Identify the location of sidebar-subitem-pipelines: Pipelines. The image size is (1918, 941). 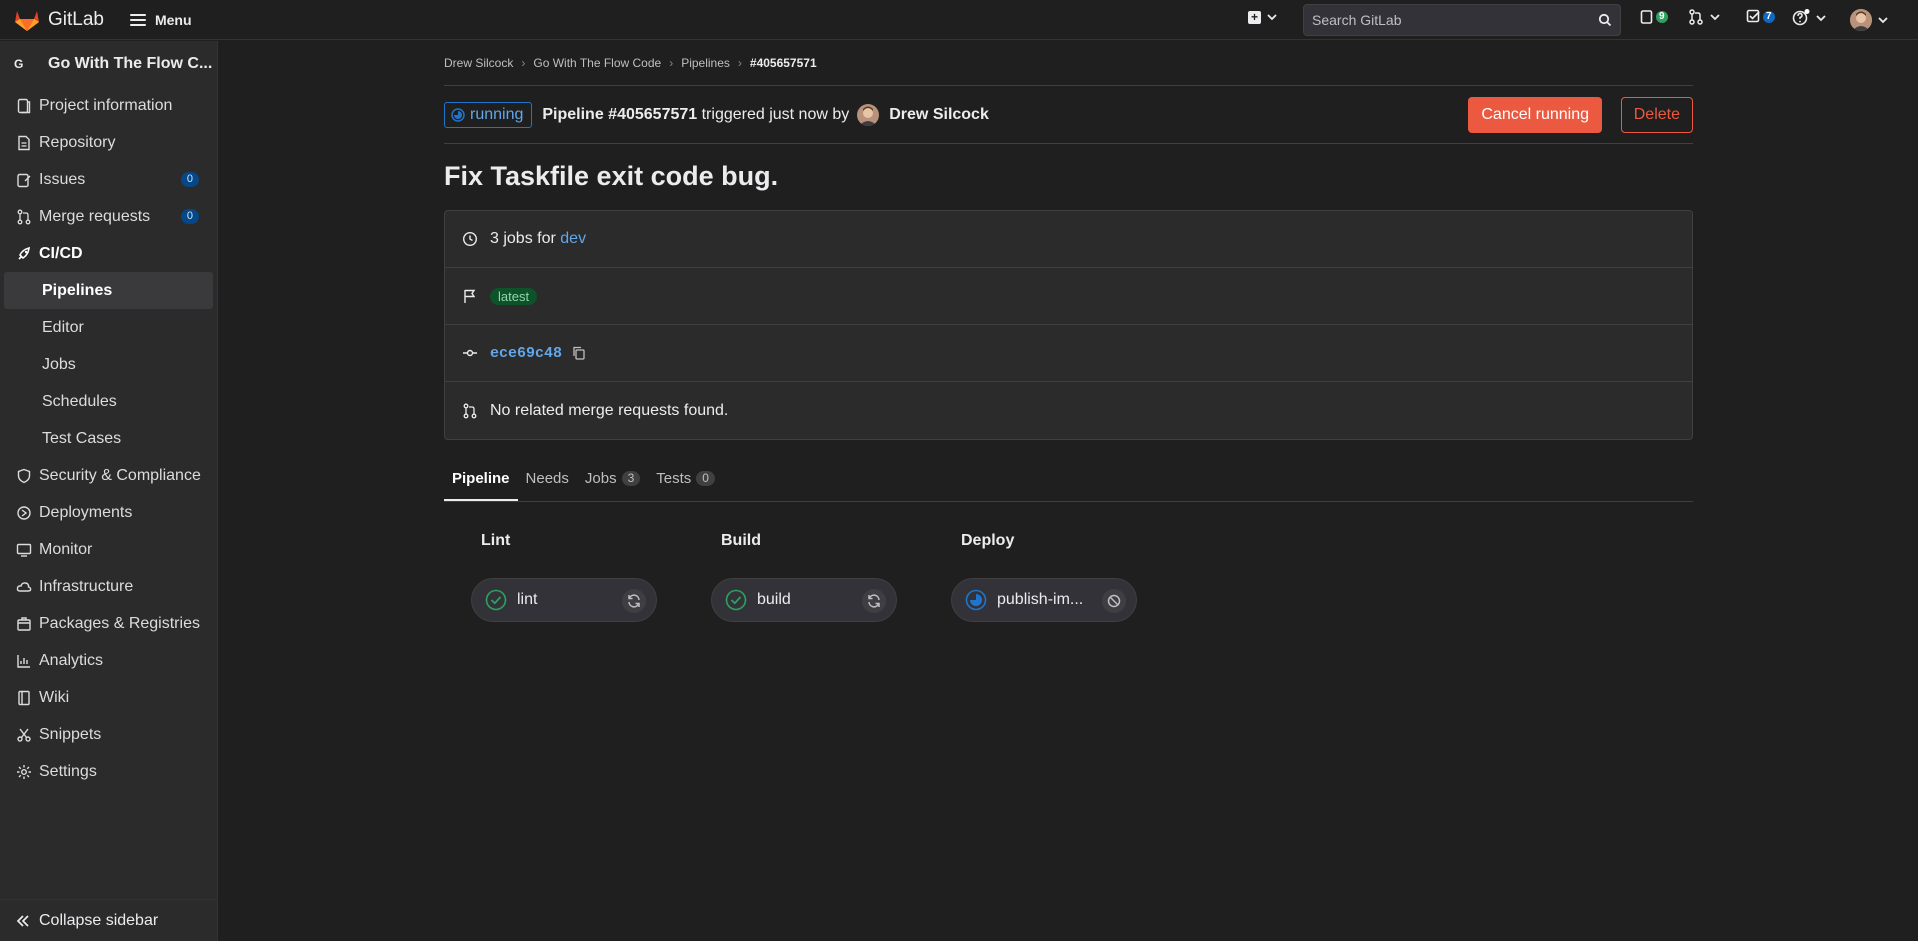
(108, 290).